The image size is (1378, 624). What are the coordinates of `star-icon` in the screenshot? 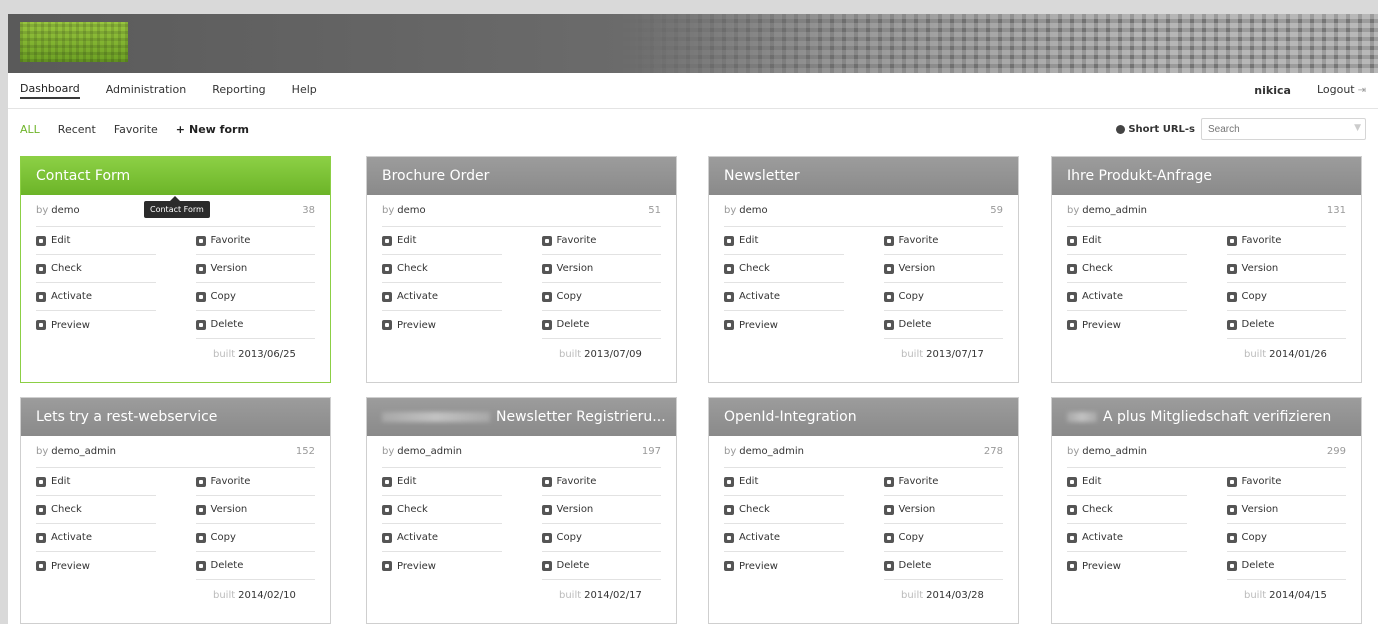 It's located at (1231, 481).